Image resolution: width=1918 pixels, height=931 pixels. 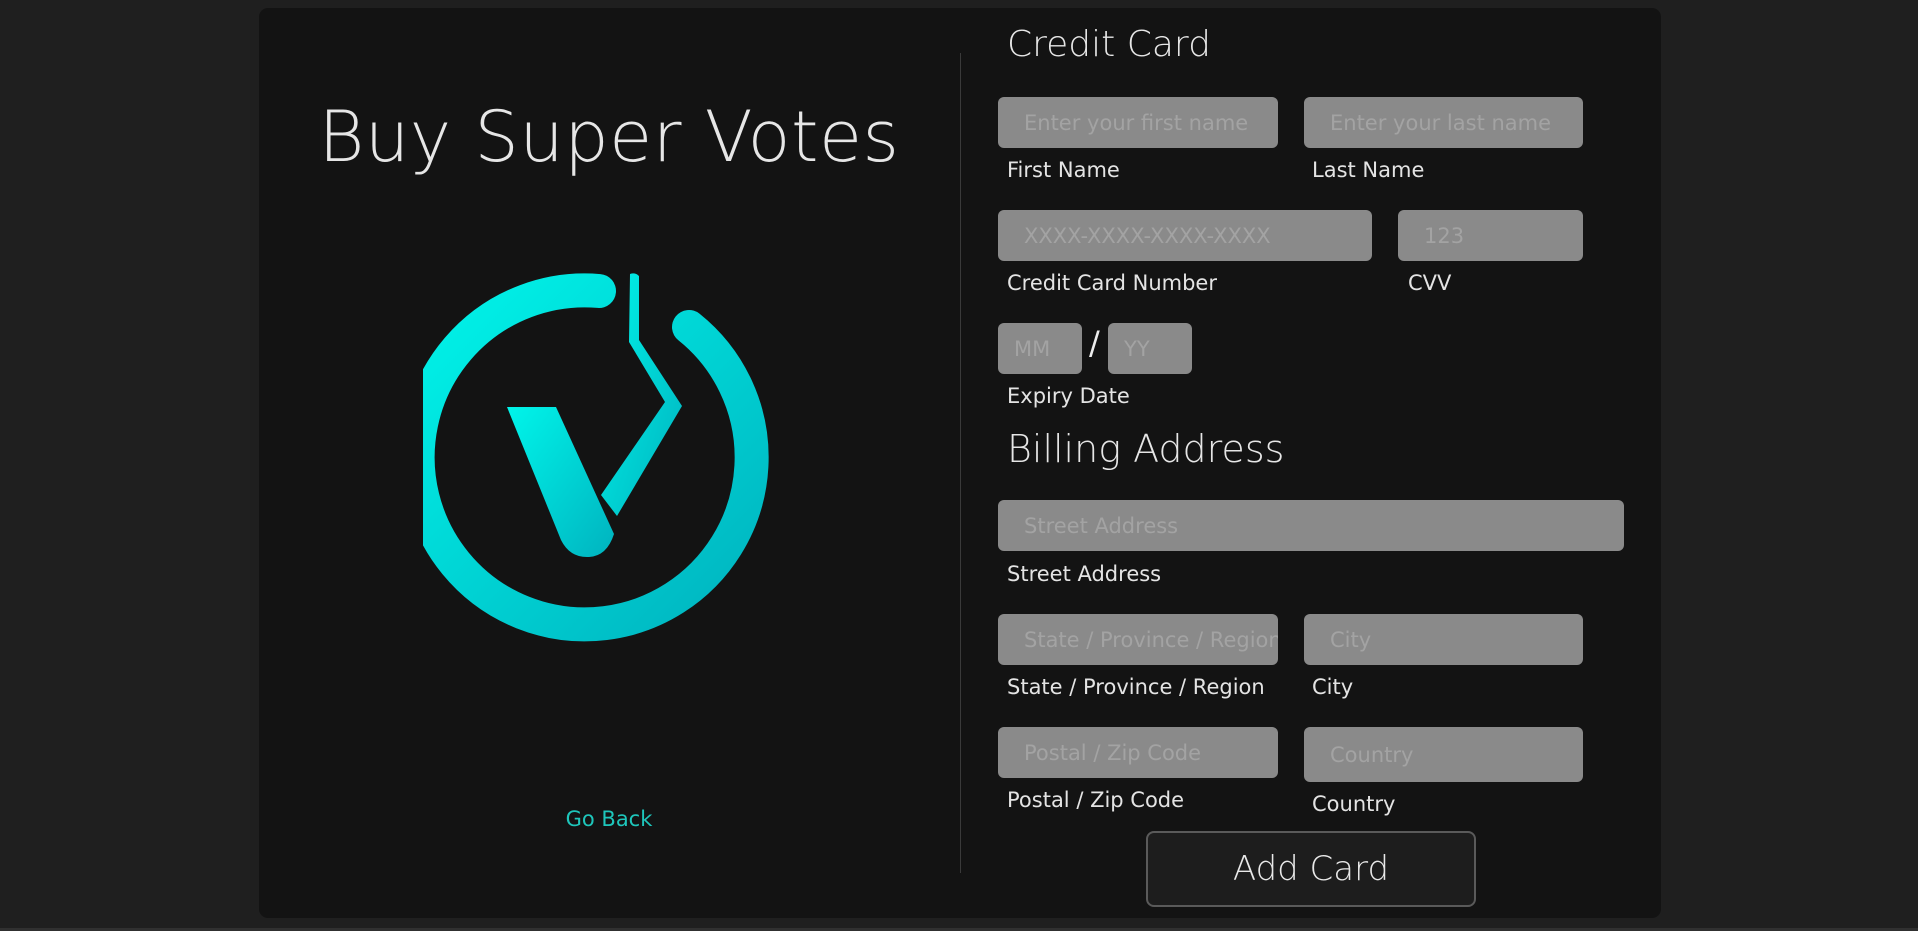 What do you see at coordinates (1138, 752) in the screenshot?
I see `postal-code-input` at bounding box center [1138, 752].